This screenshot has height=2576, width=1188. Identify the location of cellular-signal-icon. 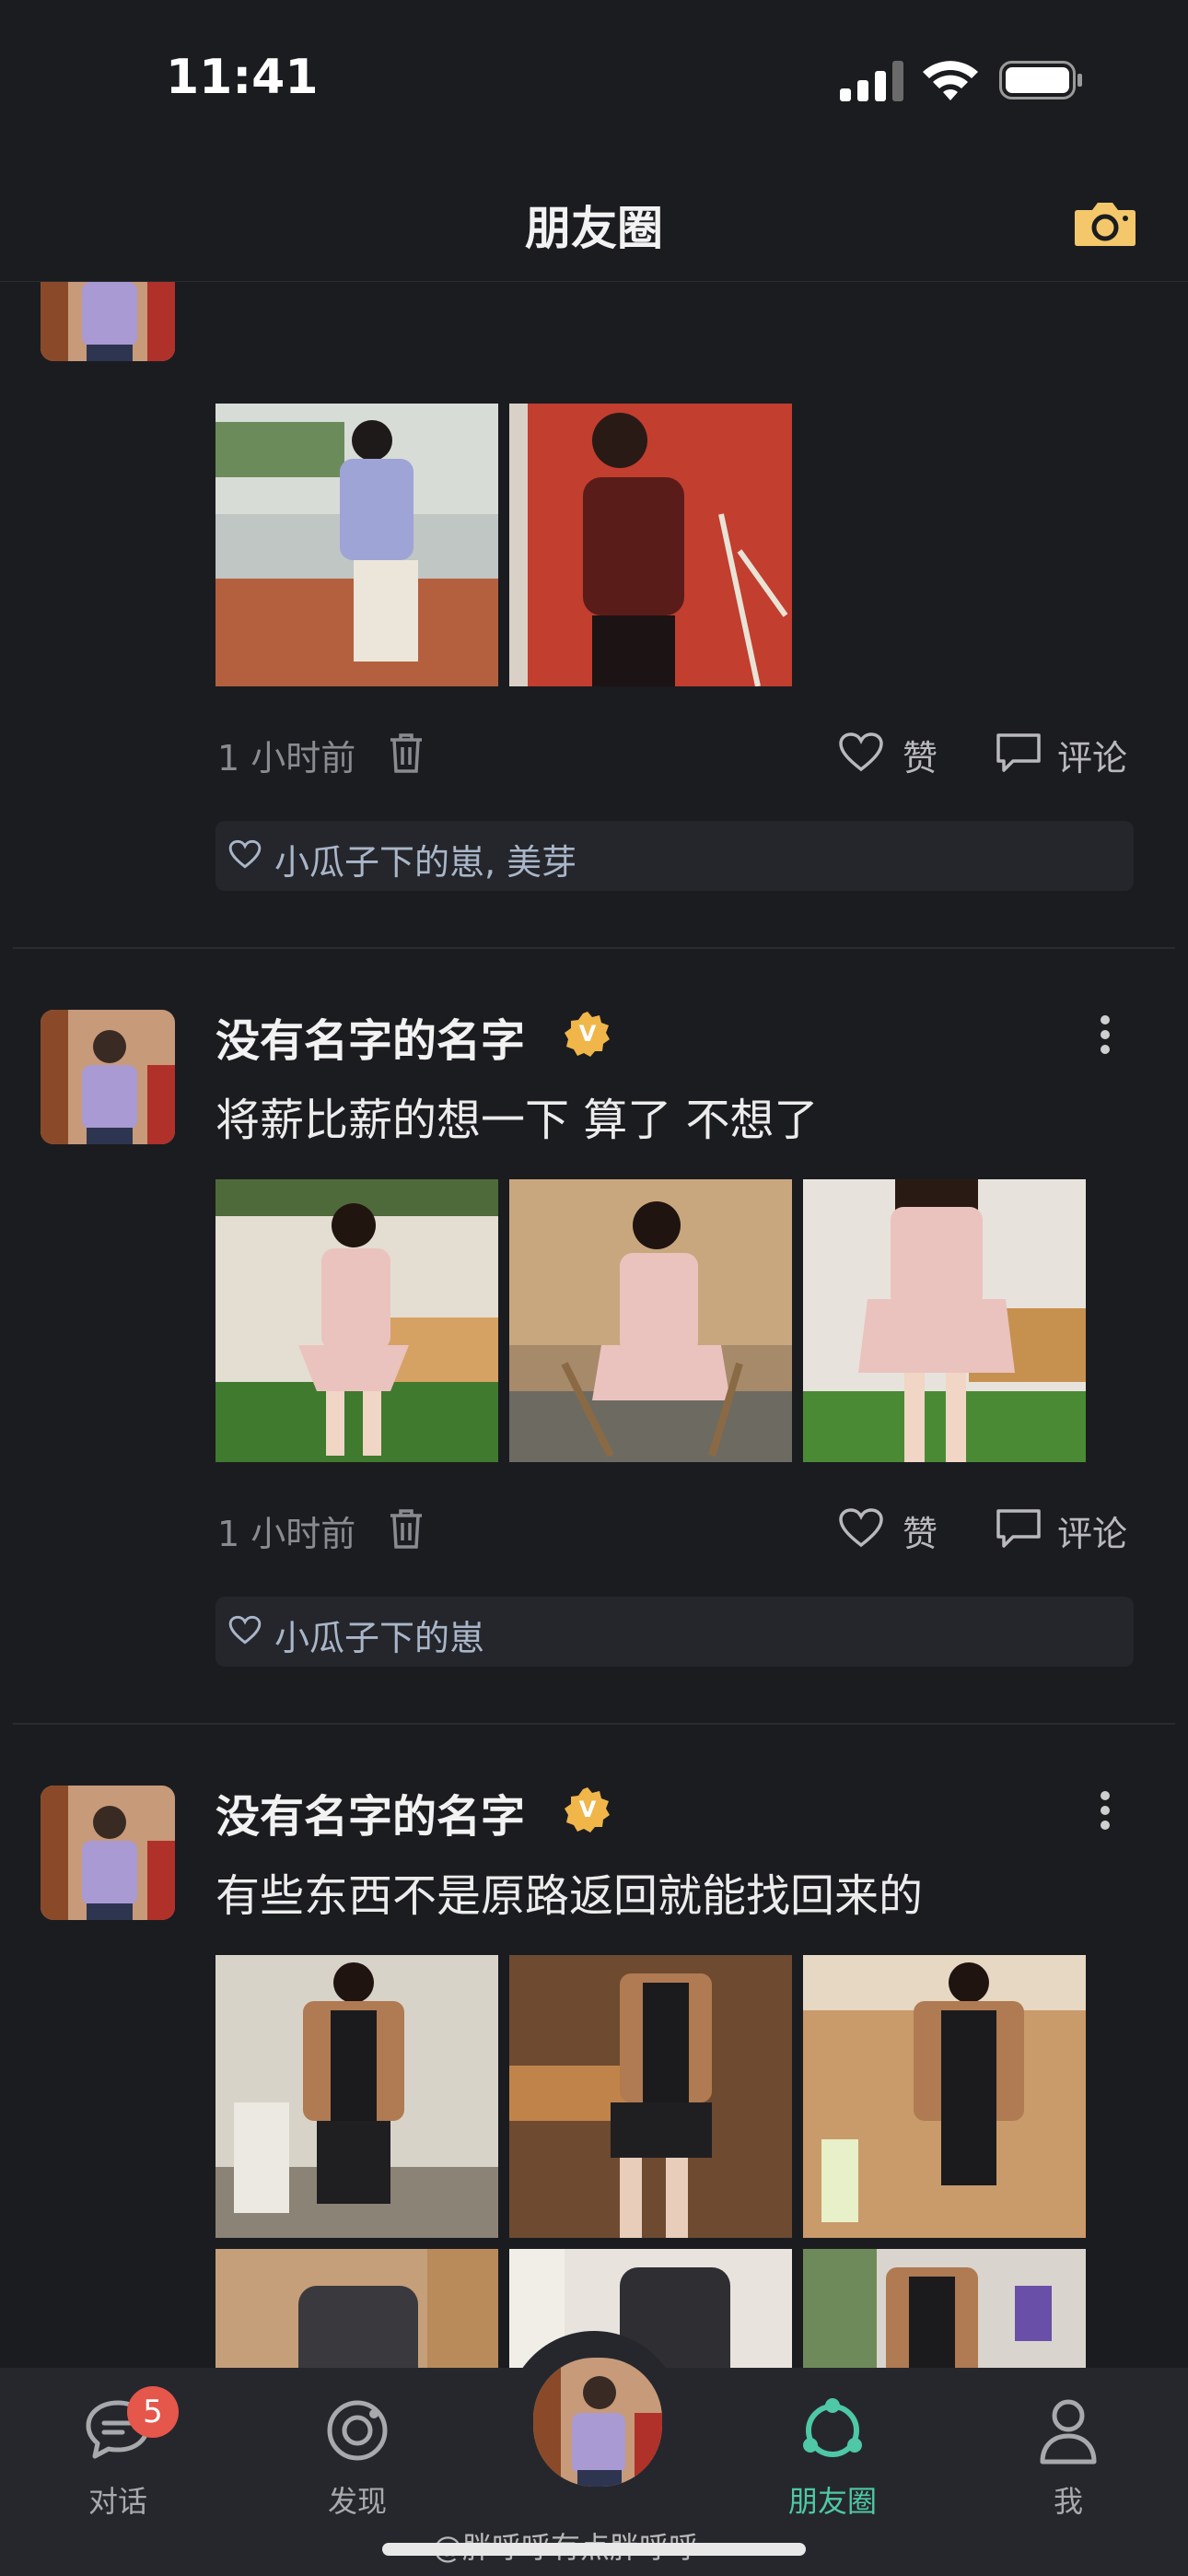
(871, 81).